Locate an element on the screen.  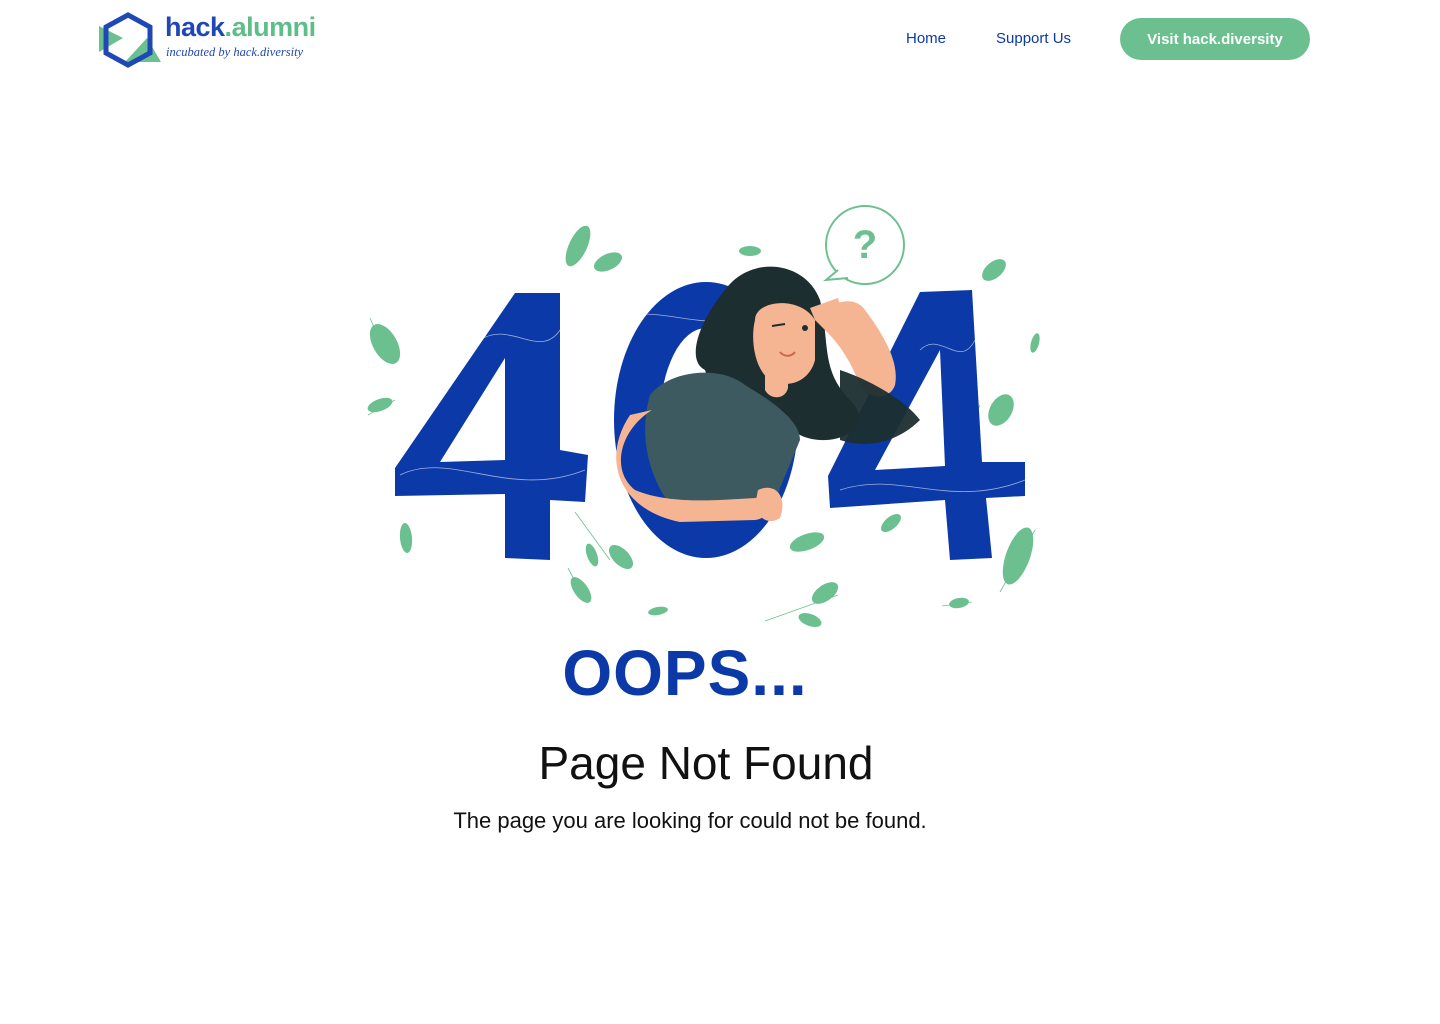
site-logo: hack.alumni incubated by hack.diversity is located at coordinates (215, 39).